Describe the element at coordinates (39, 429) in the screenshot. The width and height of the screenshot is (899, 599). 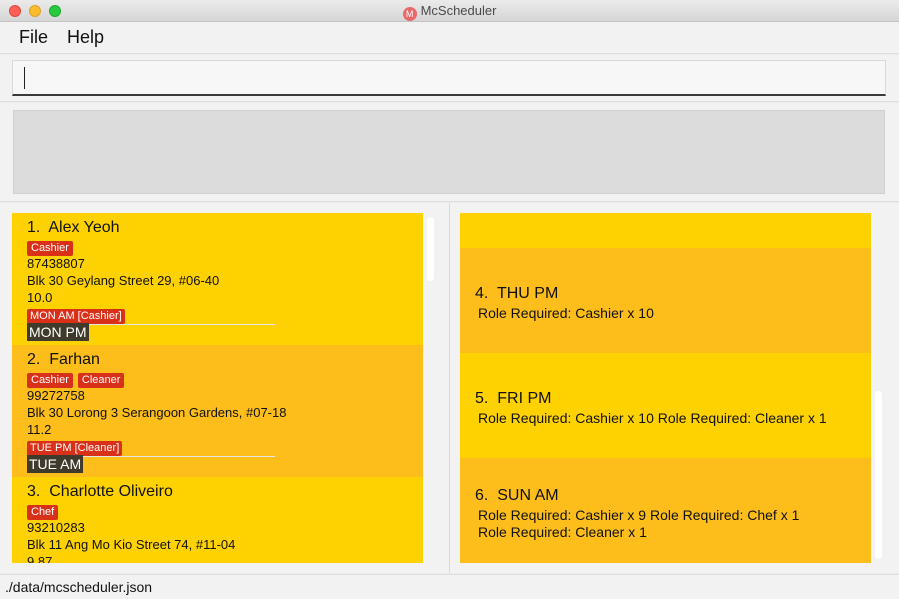
I see `person-pay: 11.2` at that location.